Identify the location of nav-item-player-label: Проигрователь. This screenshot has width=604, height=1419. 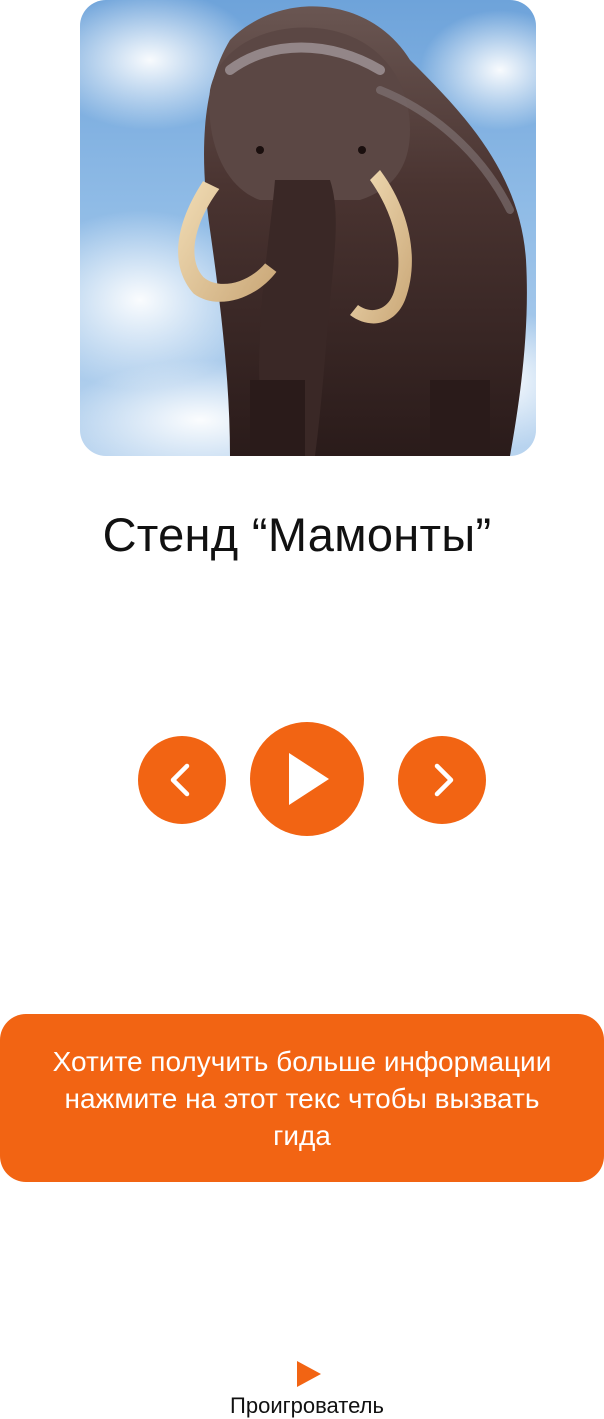
(307, 1405).